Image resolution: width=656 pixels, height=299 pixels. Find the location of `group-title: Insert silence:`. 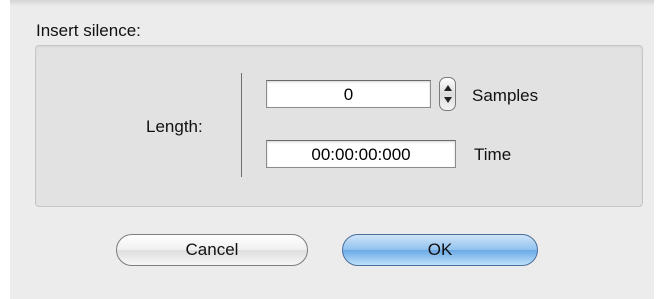

group-title: Insert silence: is located at coordinates (88, 30).